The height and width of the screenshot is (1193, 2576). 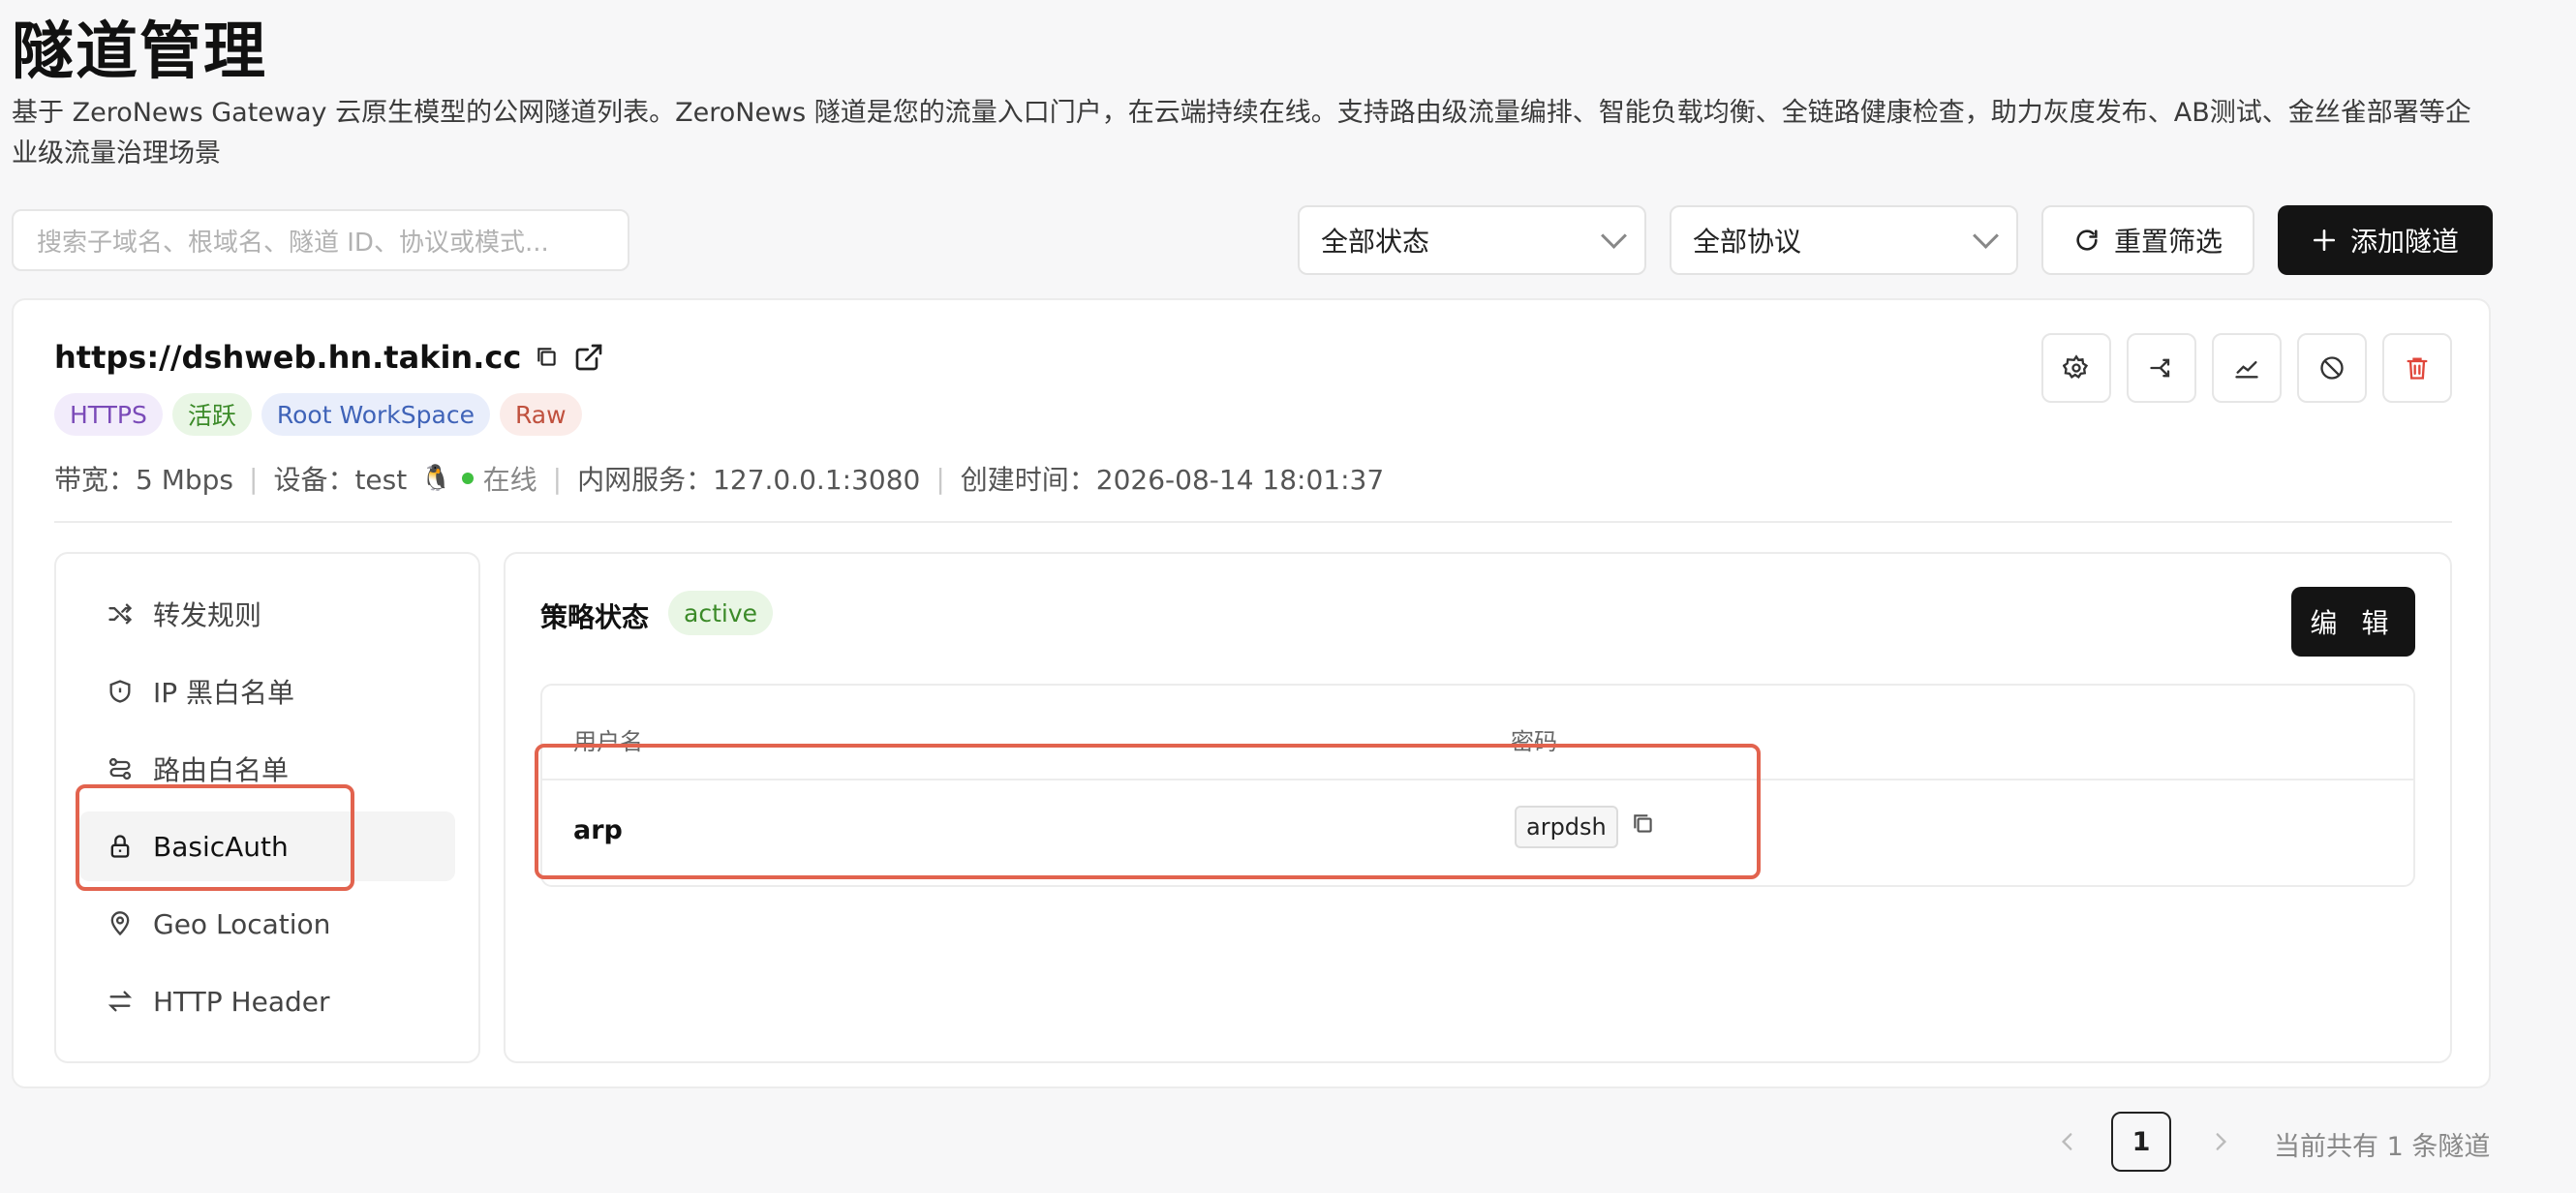 What do you see at coordinates (2087, 240) in the screenshot?
I see `refresh-icon` at bounding box center [2087, 240].